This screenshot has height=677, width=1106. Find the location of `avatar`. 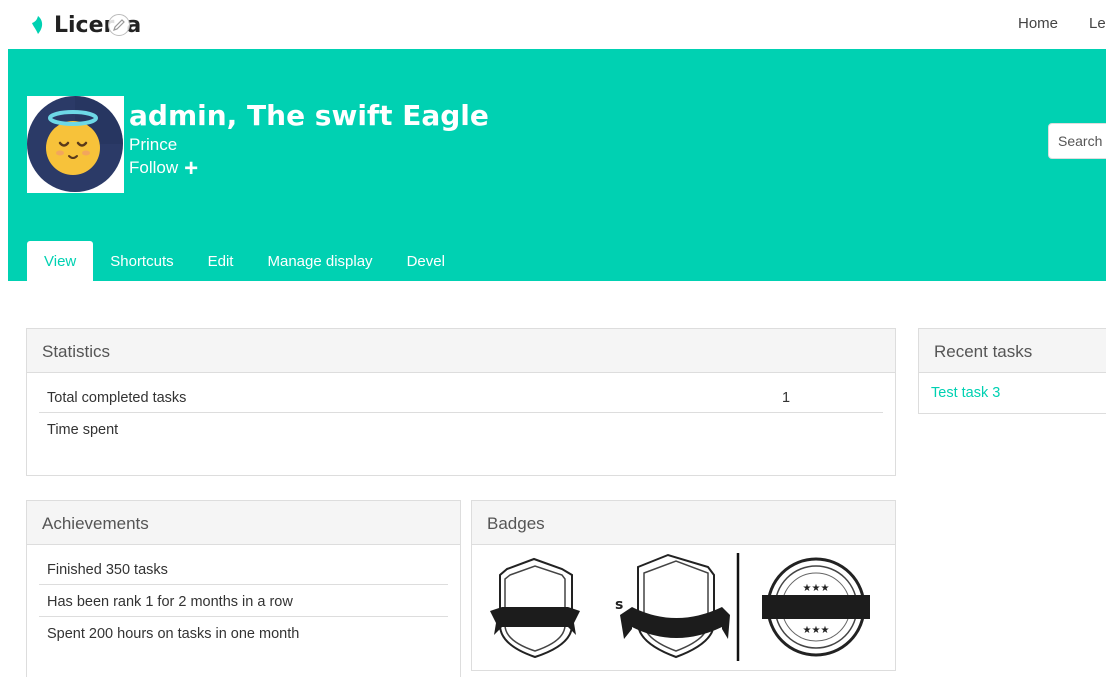

avatar is located at coordinates (75, 144).